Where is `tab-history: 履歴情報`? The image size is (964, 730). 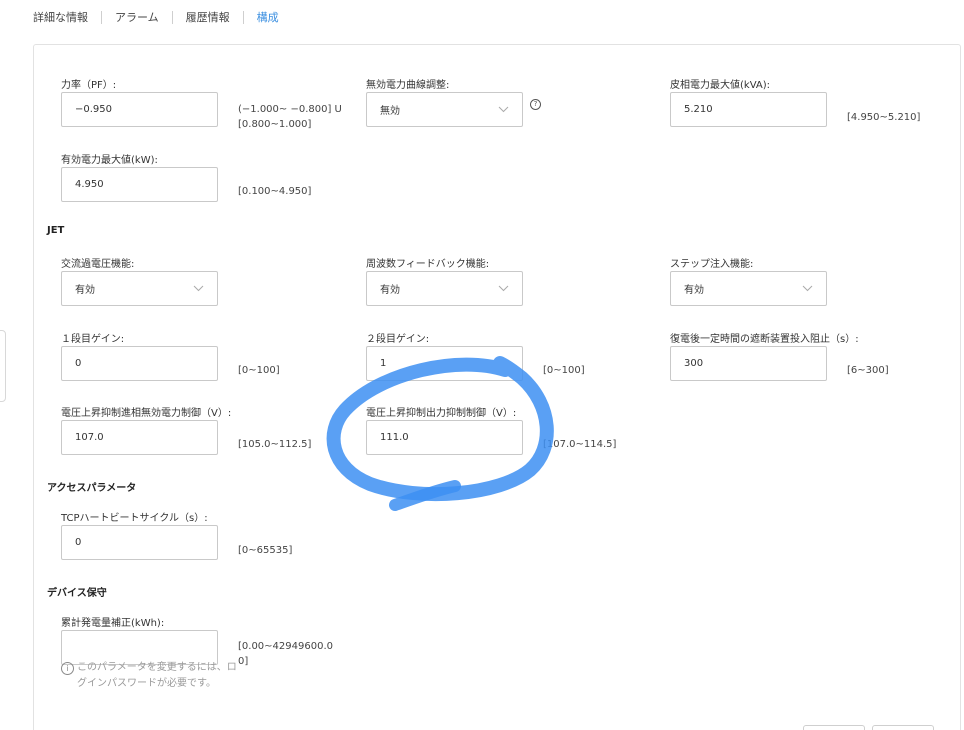 tab-history: 履歴情報 is located at coordinates (208, 17).